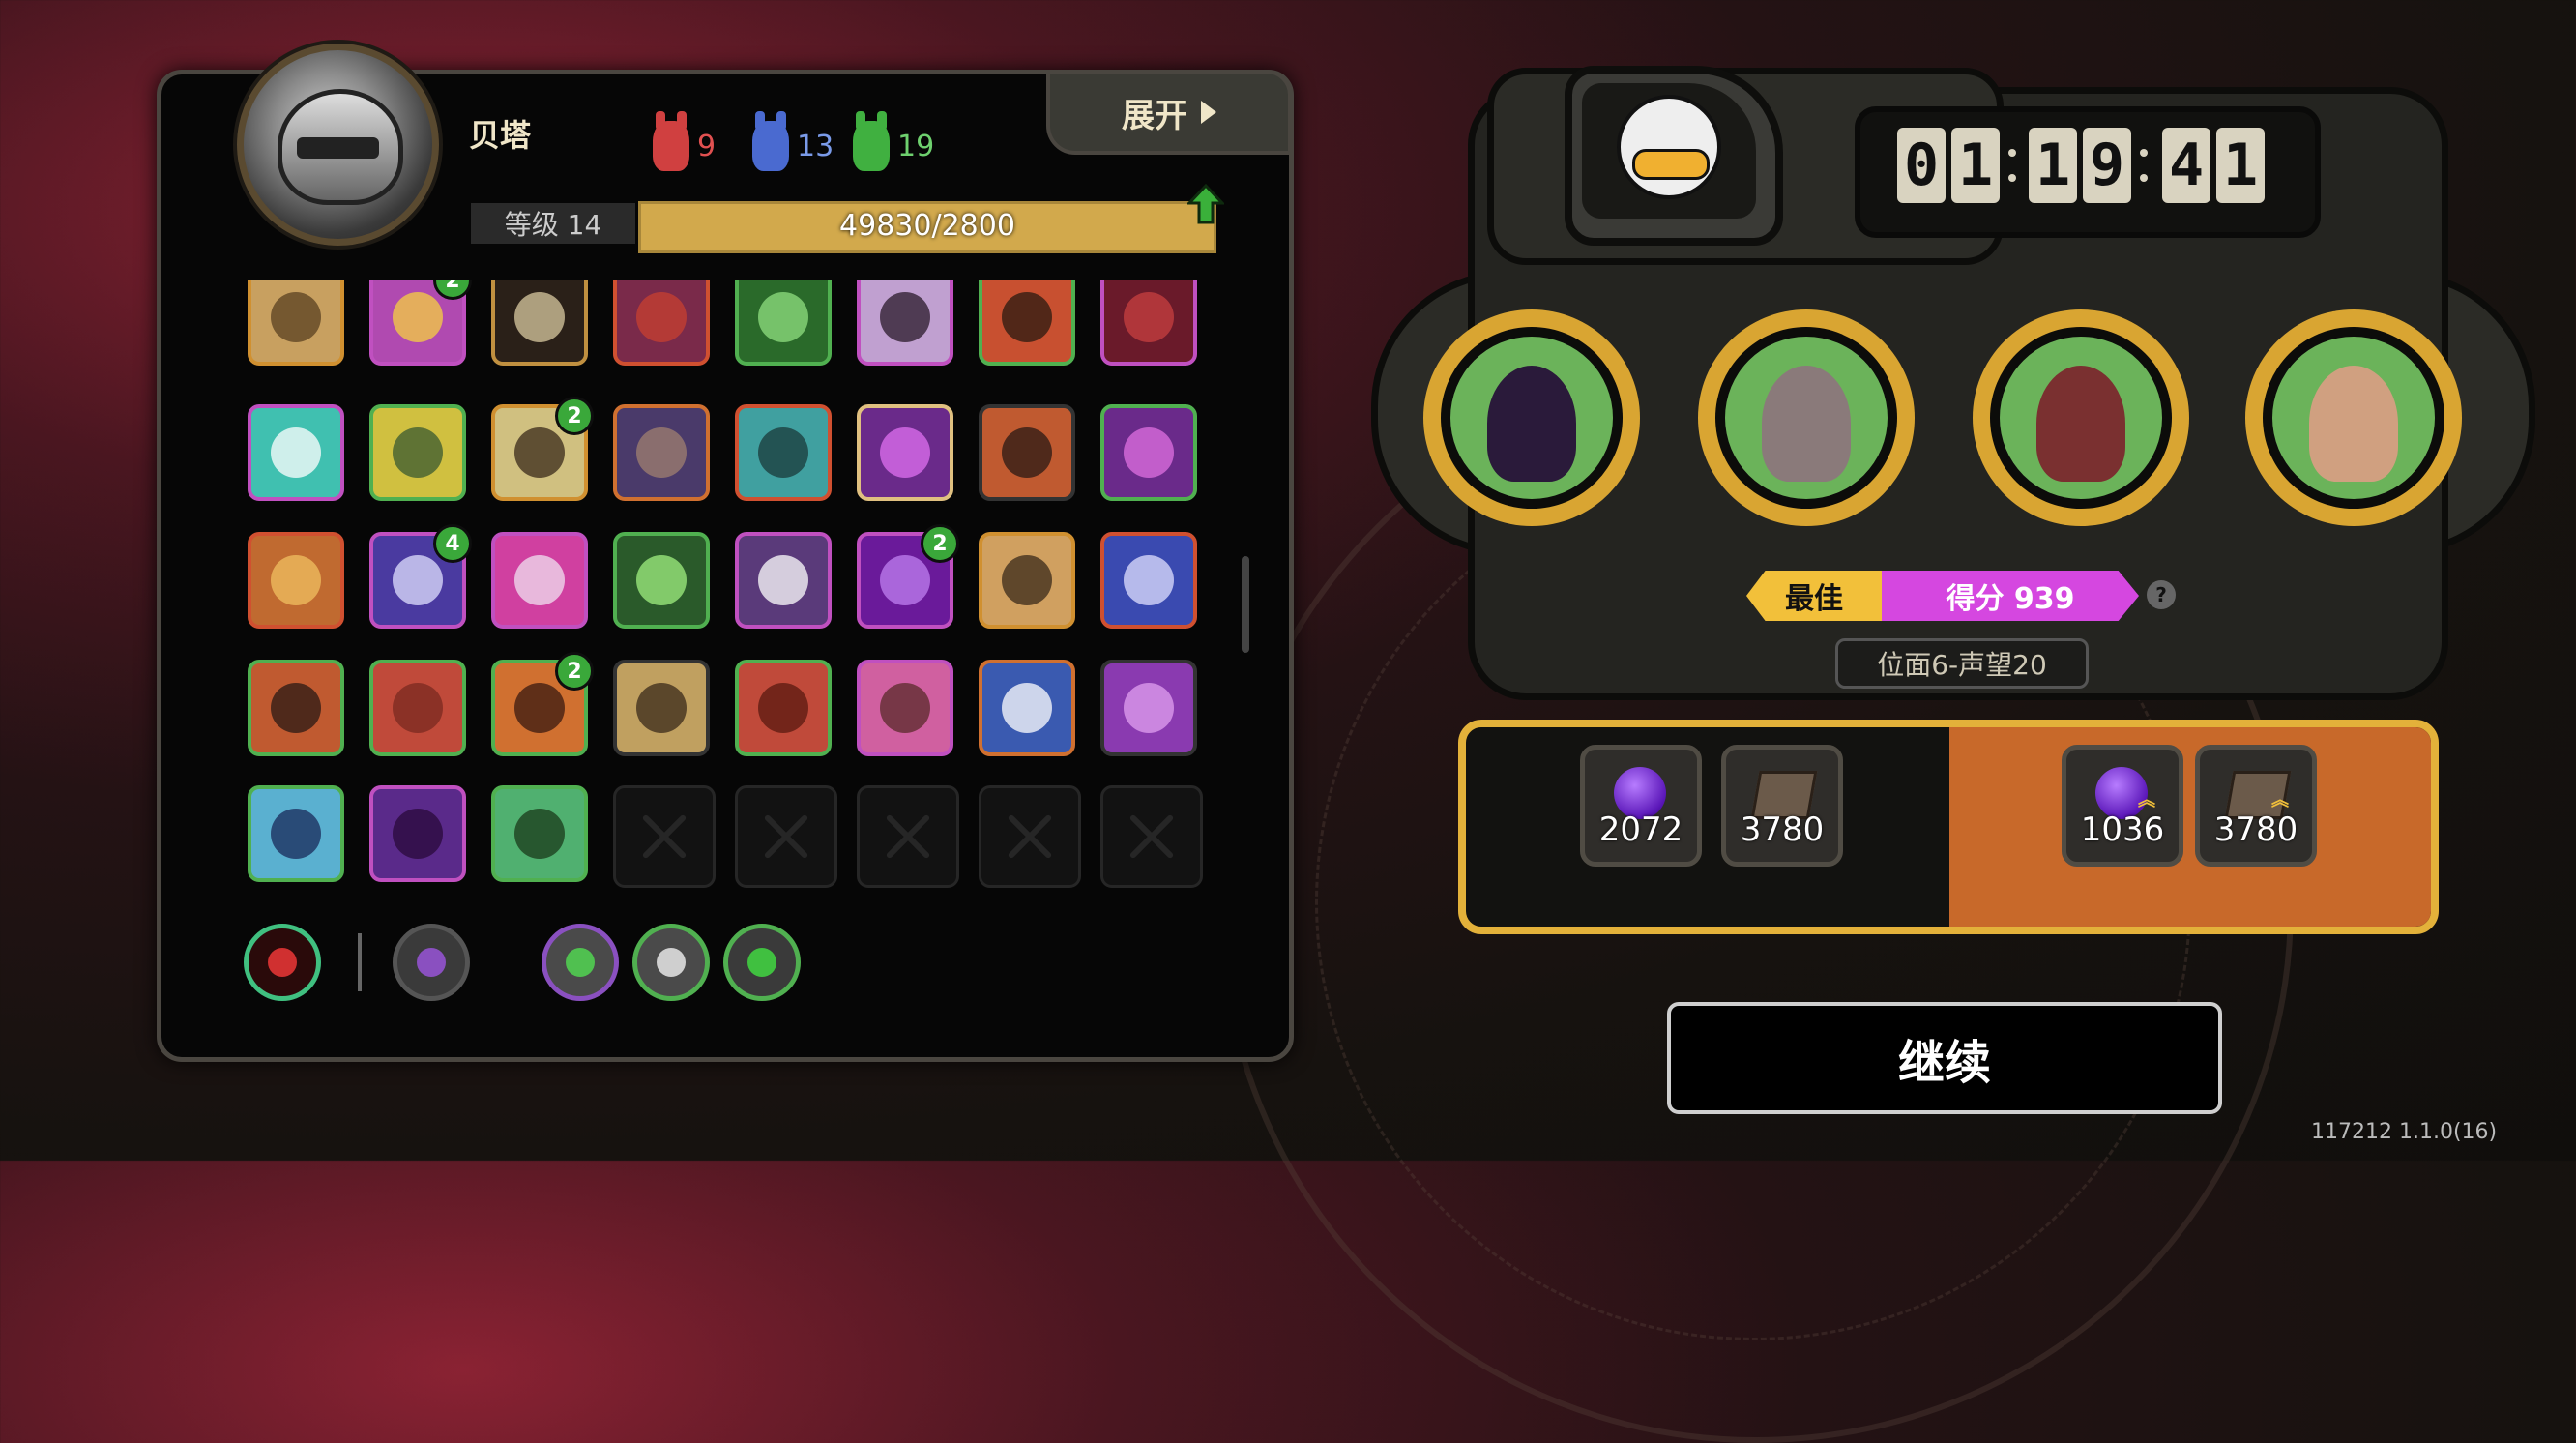  What do you see at coordinates (916, 146) in the screenshot?
I see `green-horn-count: 19` at bounding box center [916, 146].